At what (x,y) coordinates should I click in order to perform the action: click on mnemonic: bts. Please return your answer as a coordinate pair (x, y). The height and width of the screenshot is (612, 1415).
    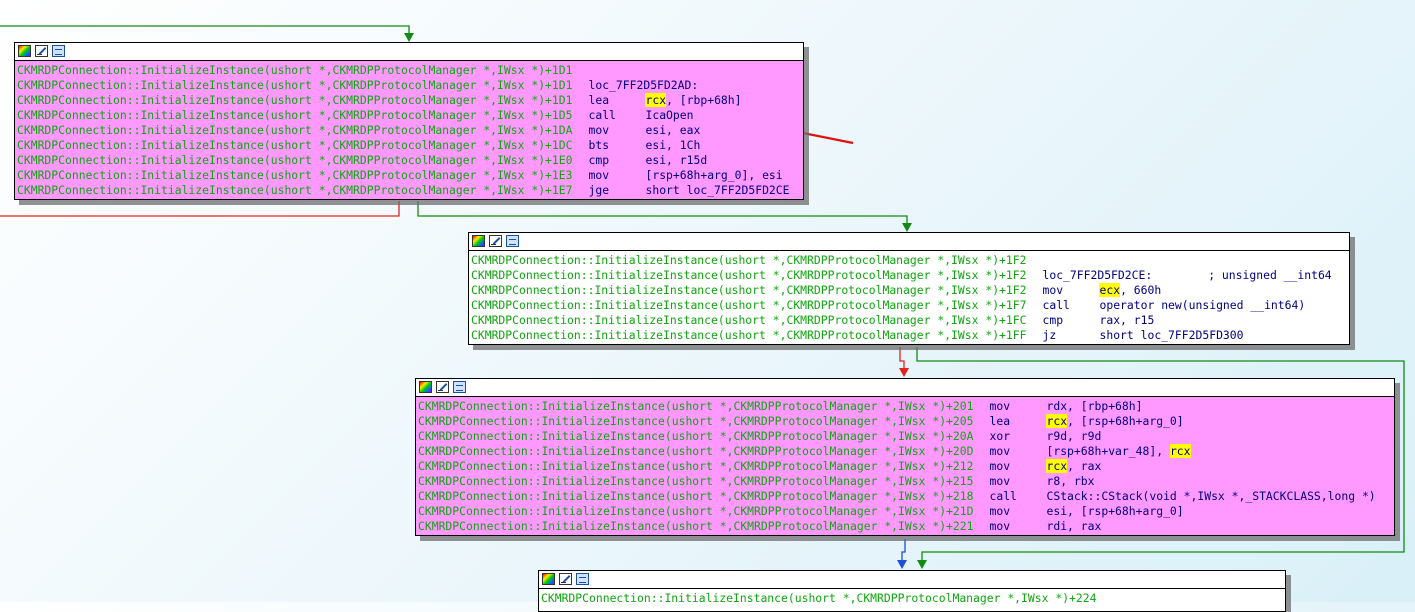
    Looking at the image, I should click on (616, 145).